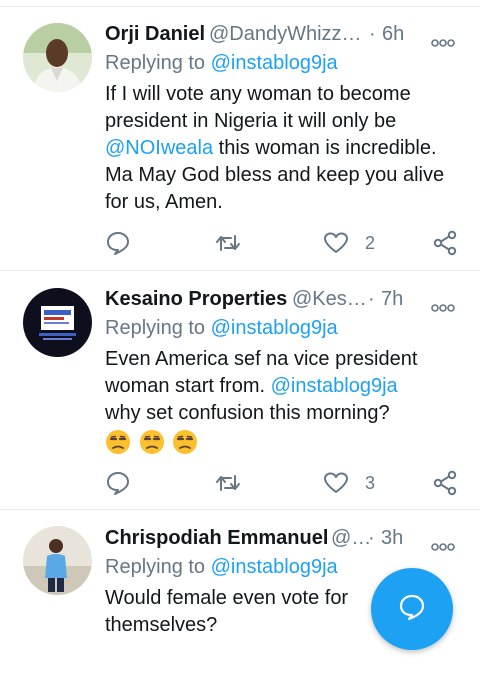  I want to click on tweet-actions: 3, so click(287, 483).